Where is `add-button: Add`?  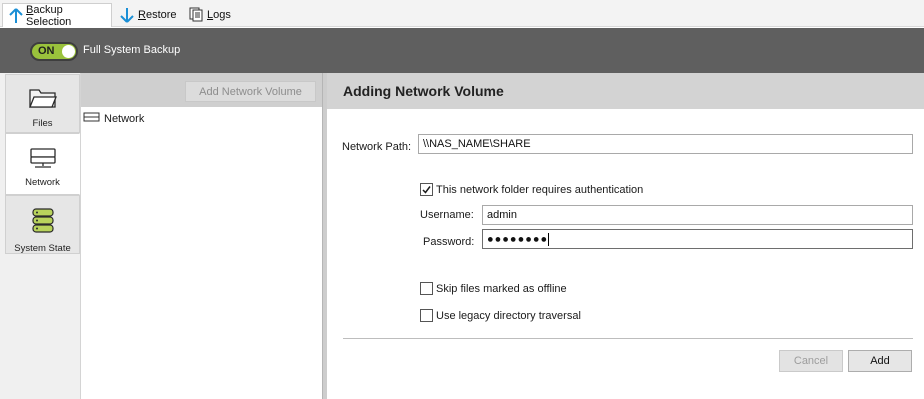
add-button: Add is located at coordinates (880, 361).